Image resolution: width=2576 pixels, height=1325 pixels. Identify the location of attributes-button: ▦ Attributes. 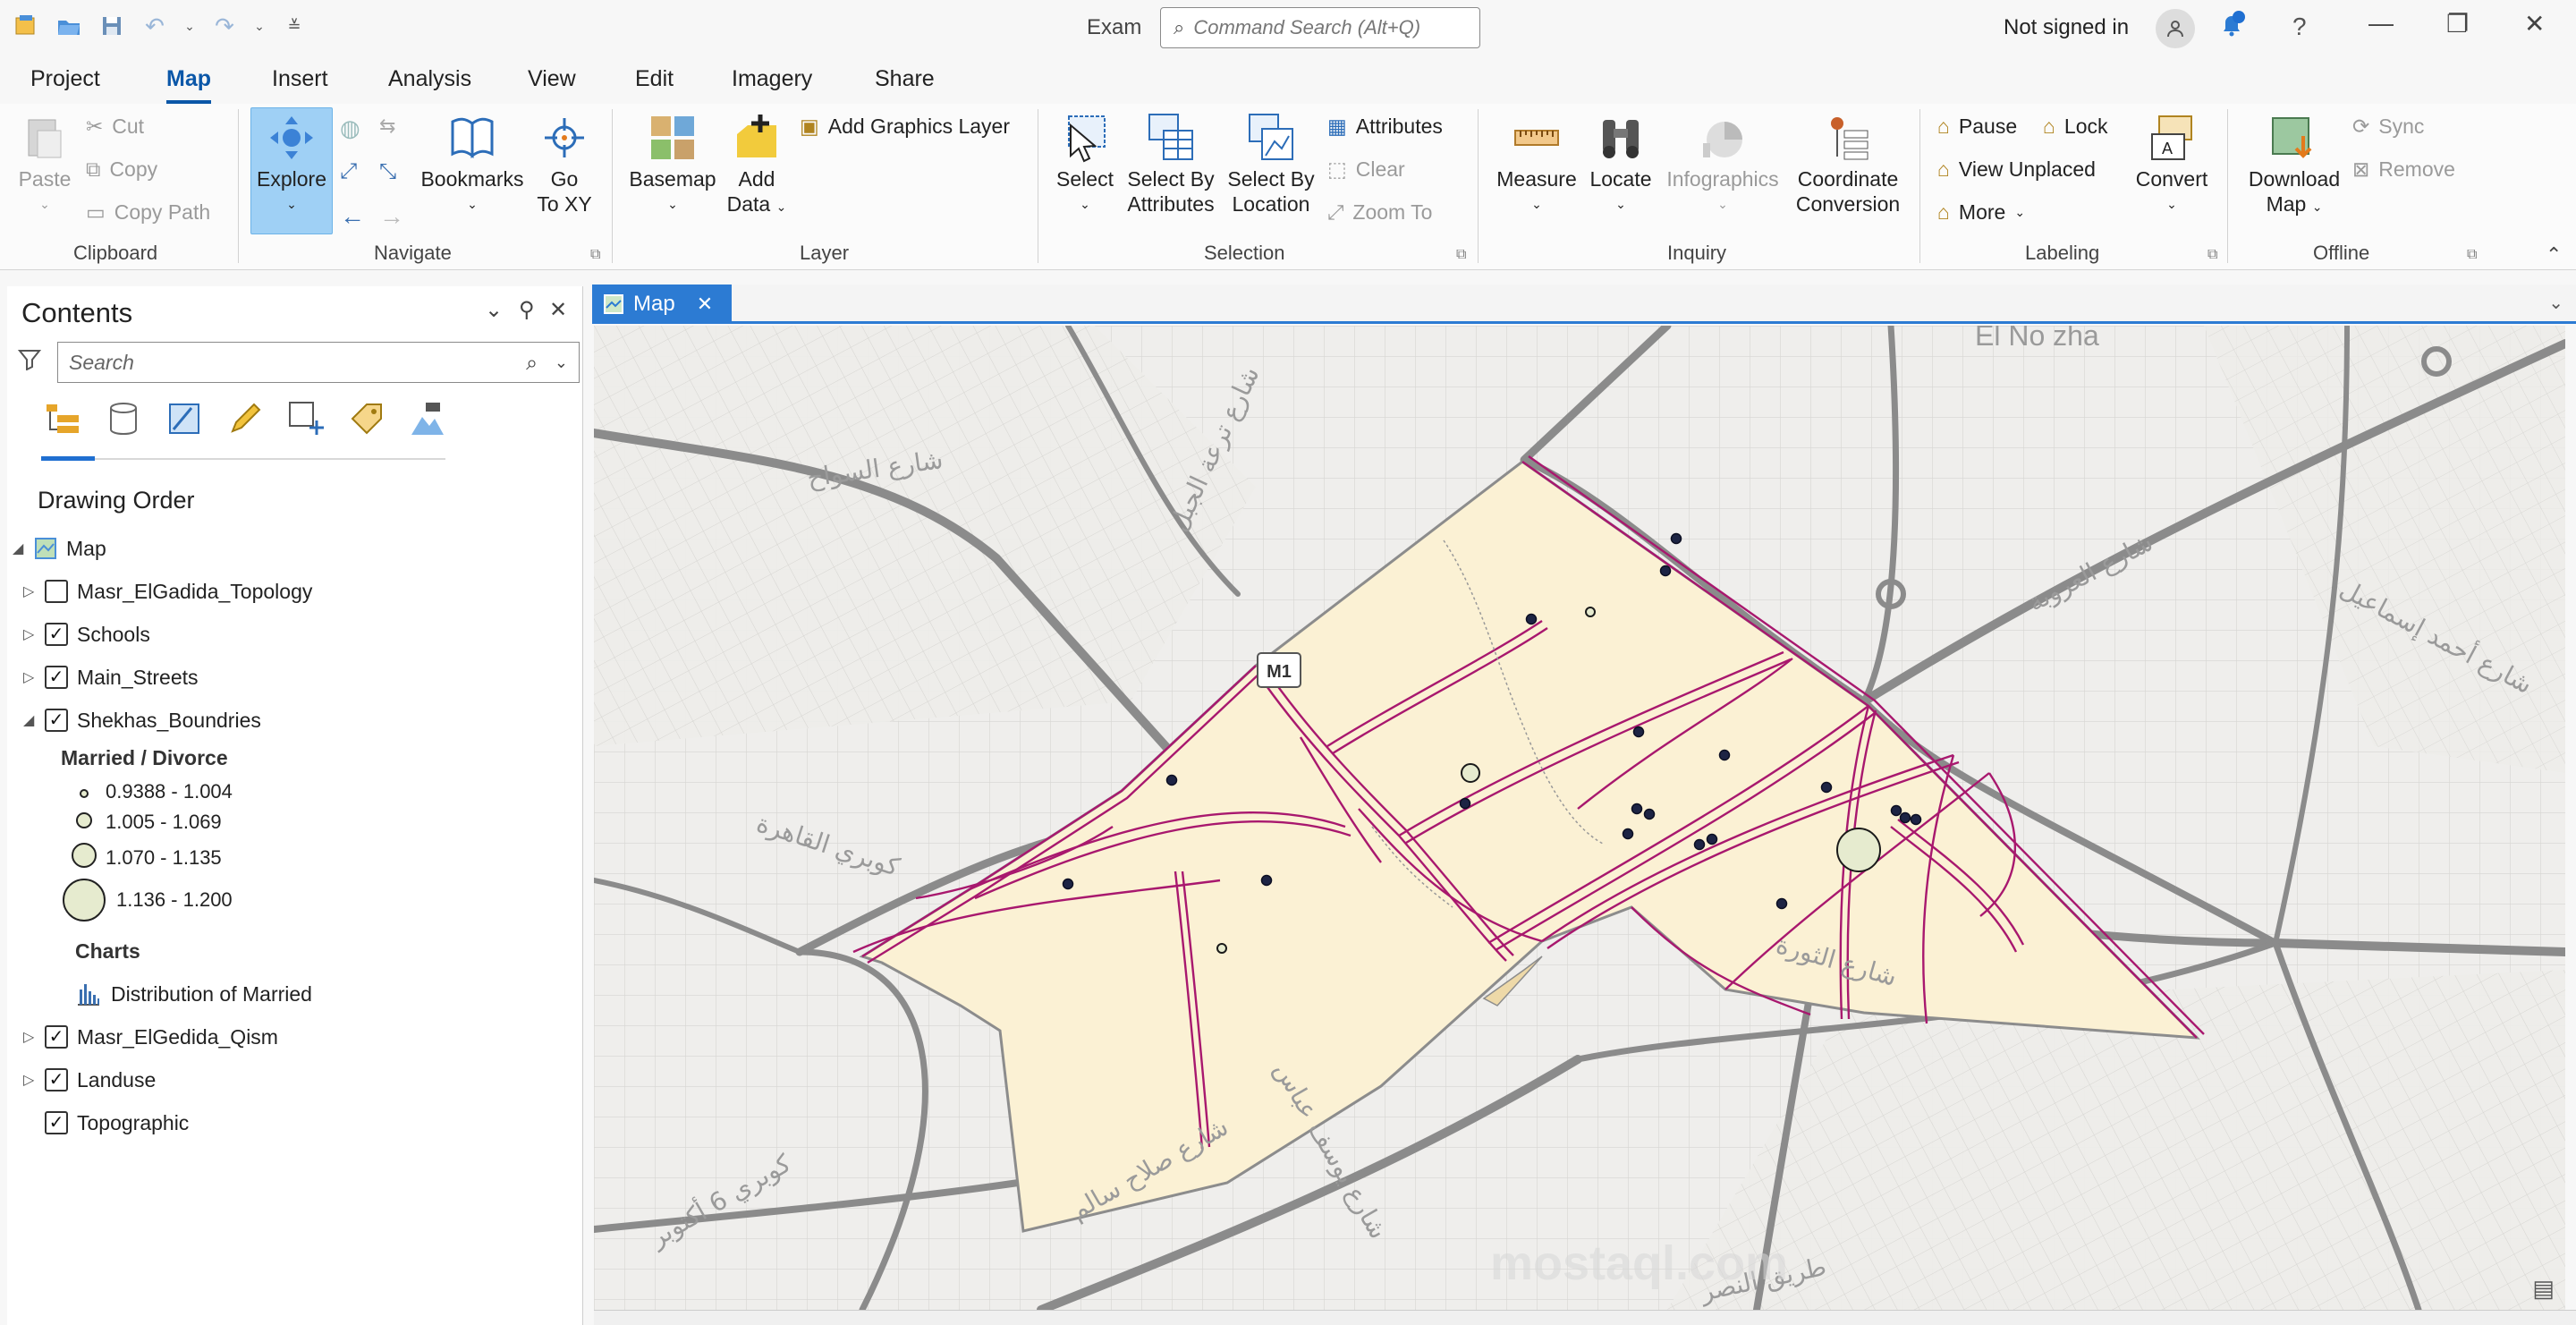
(1385, 127).